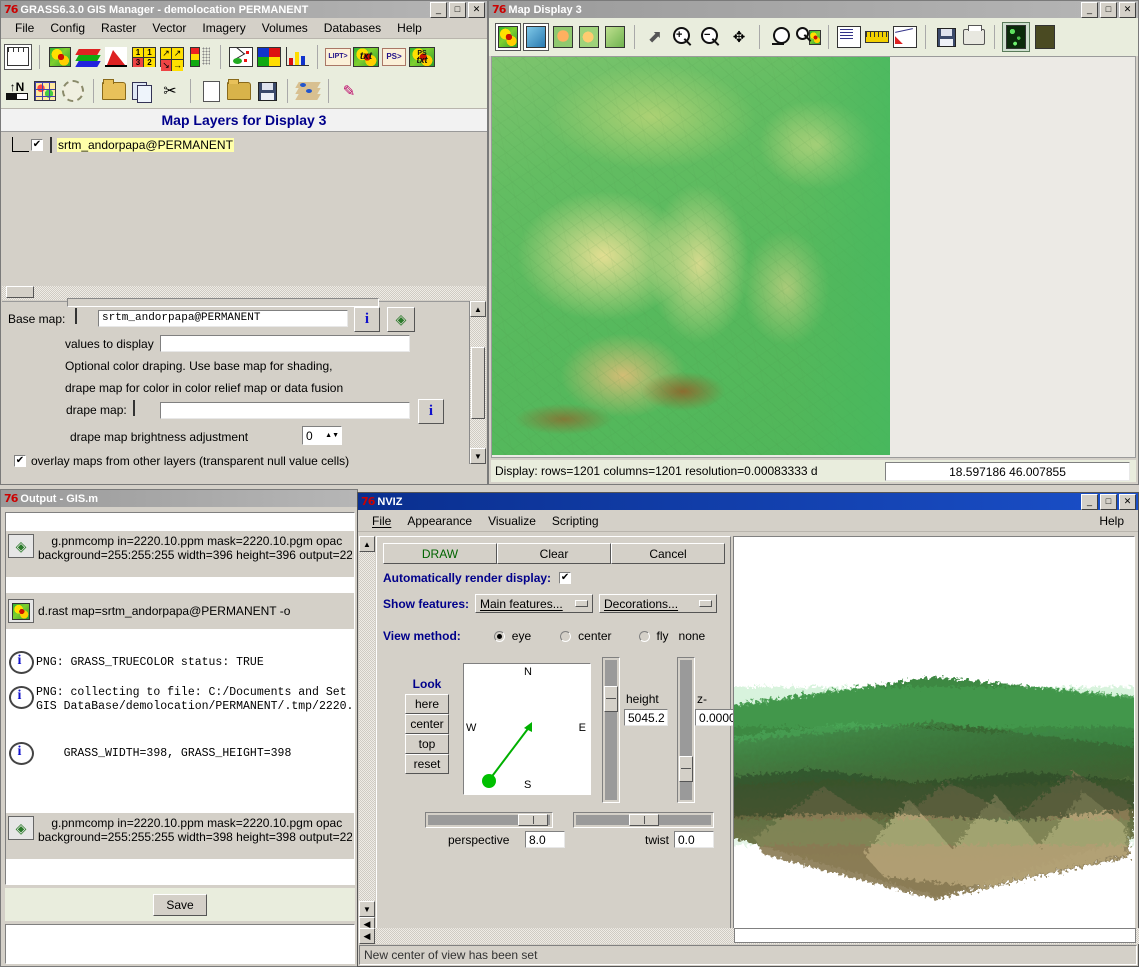 This screenshot has height=967, width=1139. I want to click on new-display-icon, so click(18, 56).